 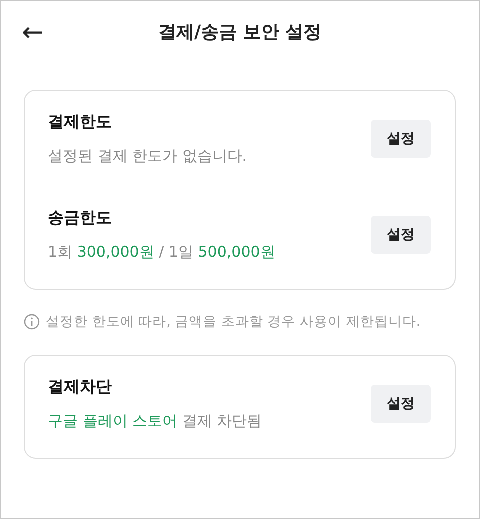 What do you see at coordinates (233, 322) in the screenshot?
I see `info-note: 설정한 한도에 따라, 금액을 초과할 경우 사용이 제한됩니다.` at bounding box center [233, 322].